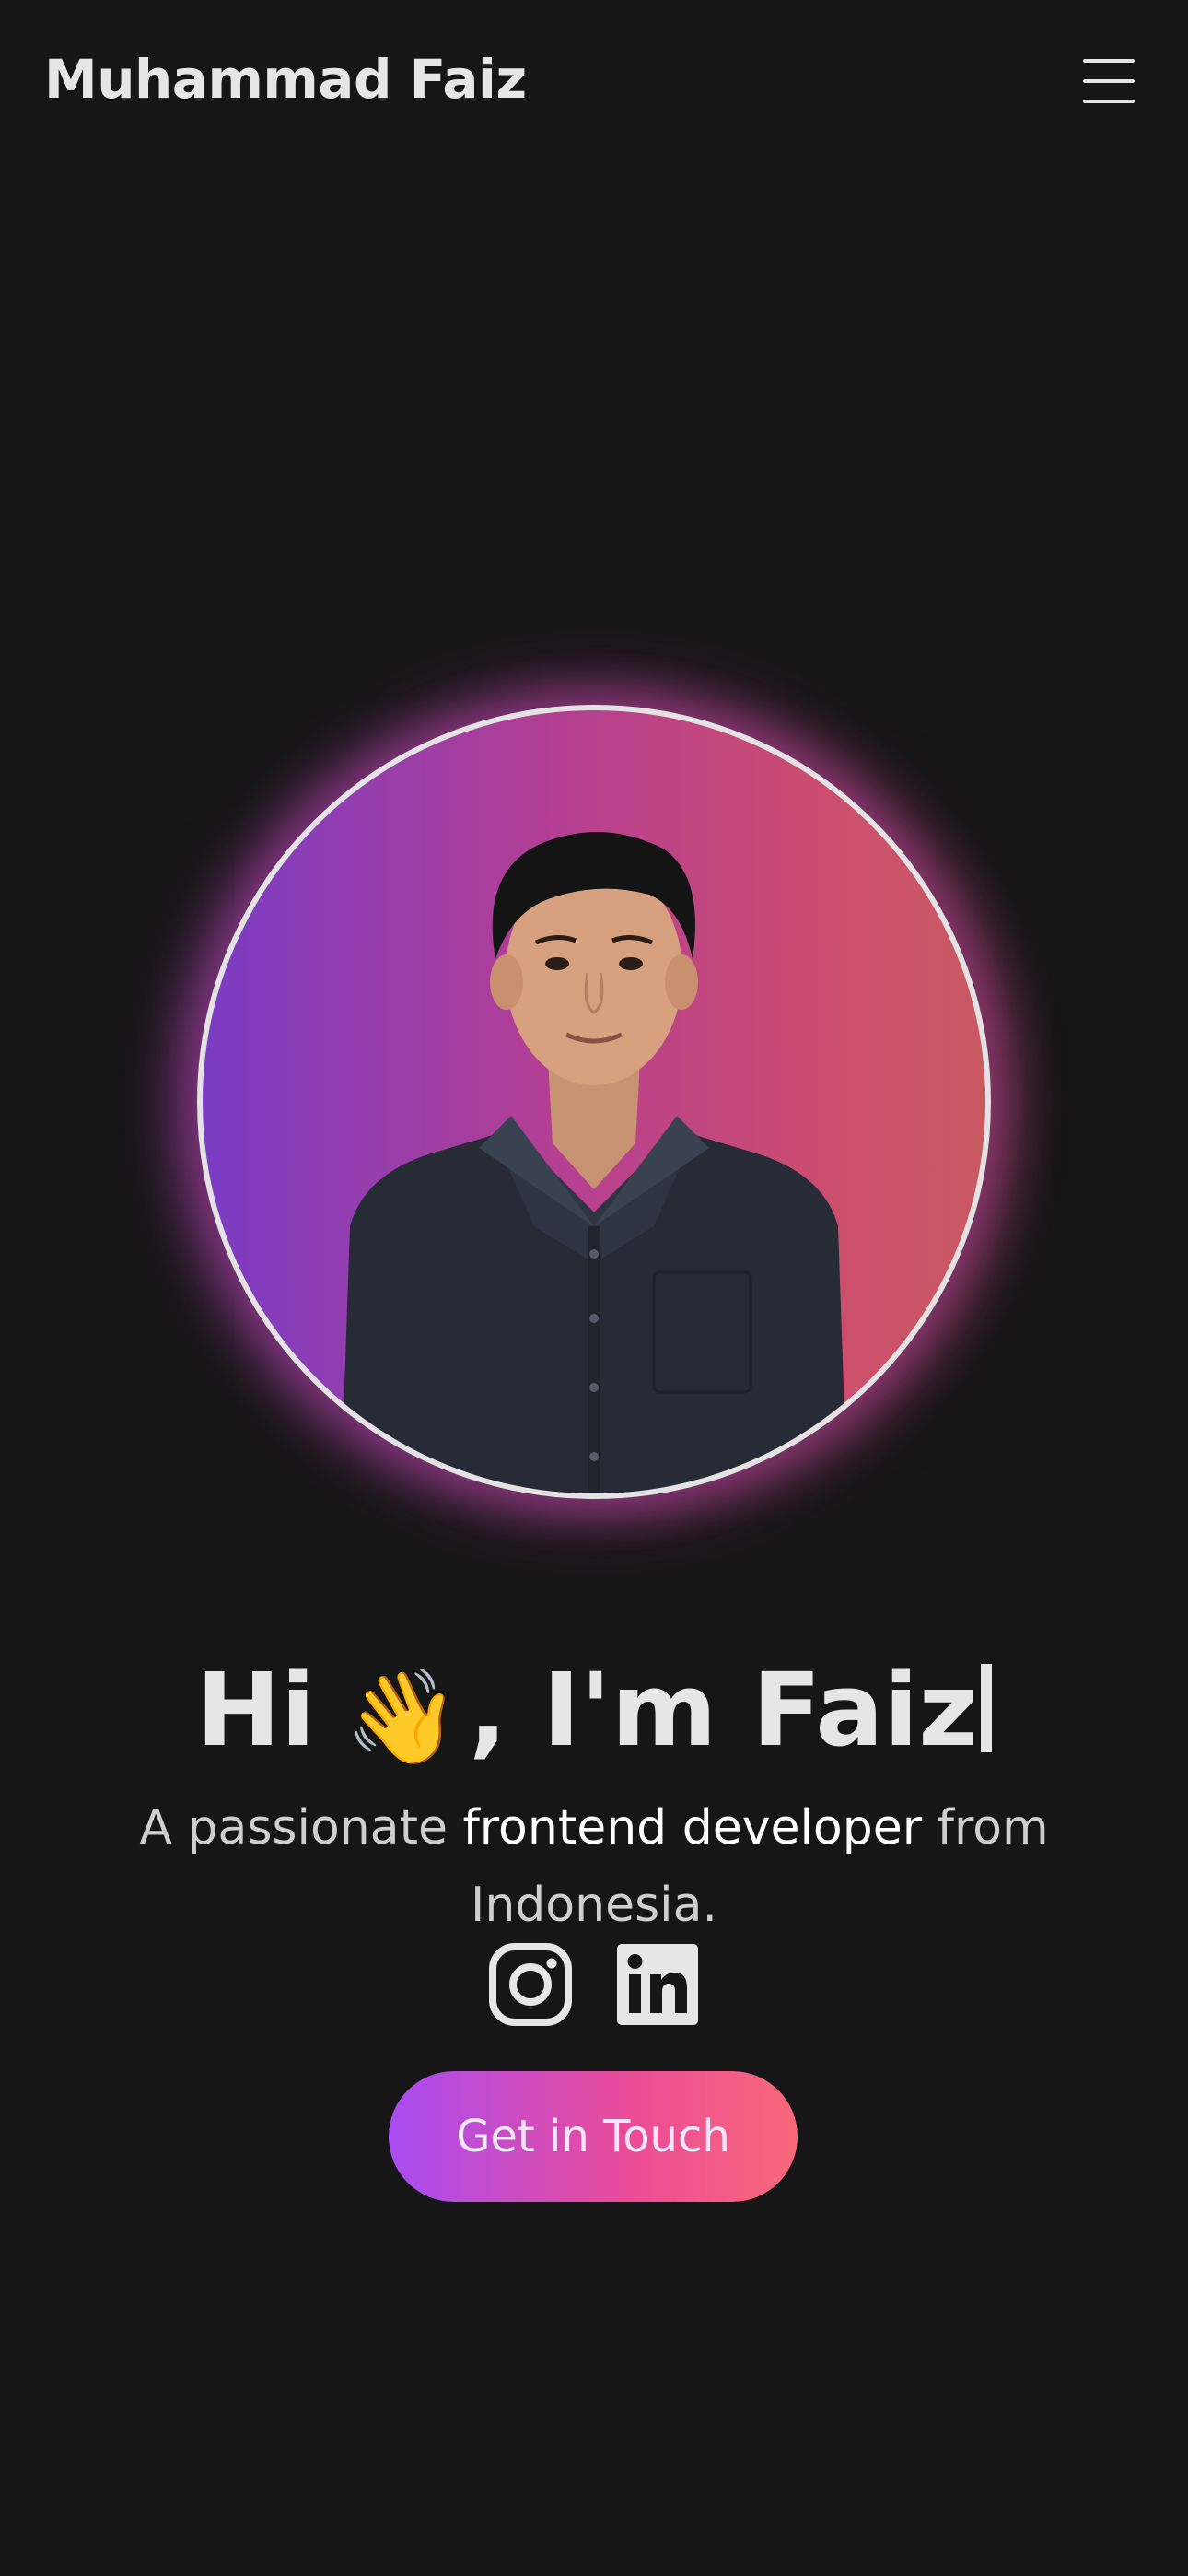  What do you see at coordinates (593, 2136) in the screenshot?
I see `get-in-touch-button: Get in Touch` at bounding box center [593, 2136].